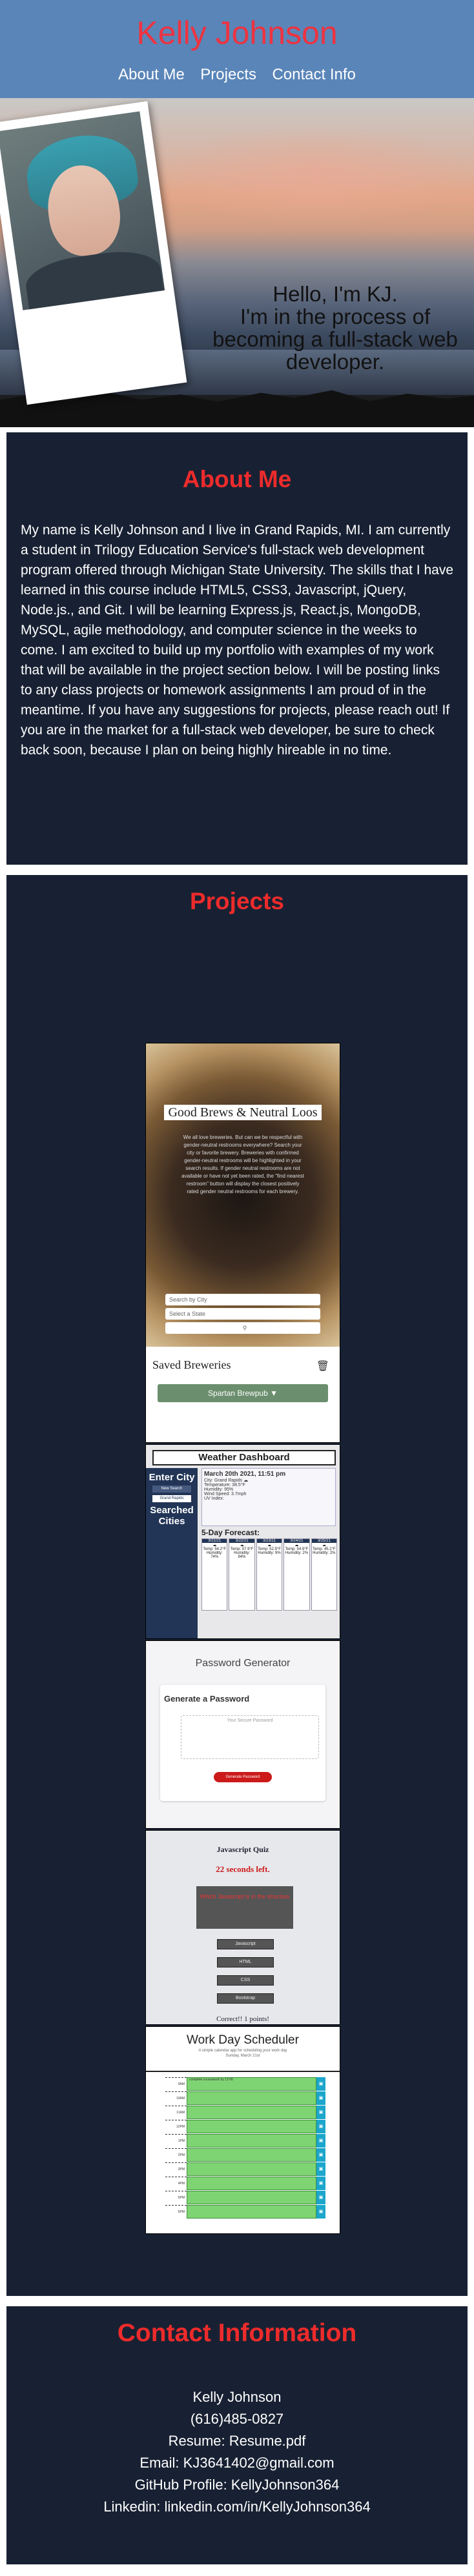 The width and height of the screenshot is (474, 2576). What do you see at coordinates (94, 277) in the screenshot?
I see `profile-shirt` at bounding box center [94, 277].